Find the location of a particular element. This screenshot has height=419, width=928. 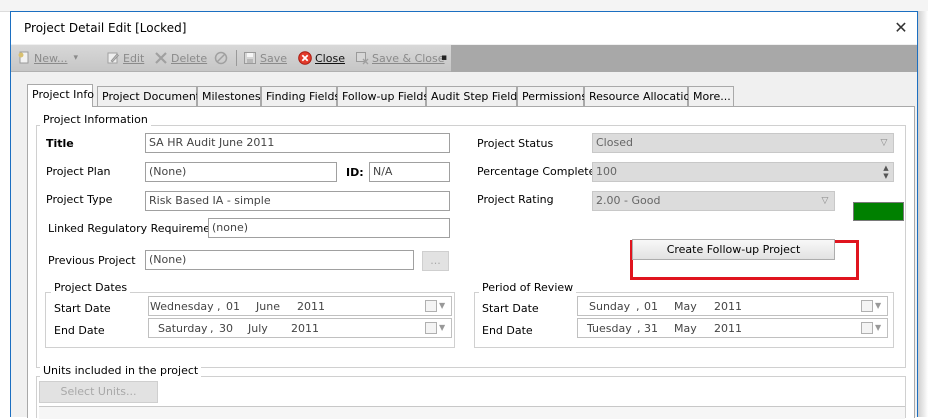

date-month: July is located at coordinates (258, 328).